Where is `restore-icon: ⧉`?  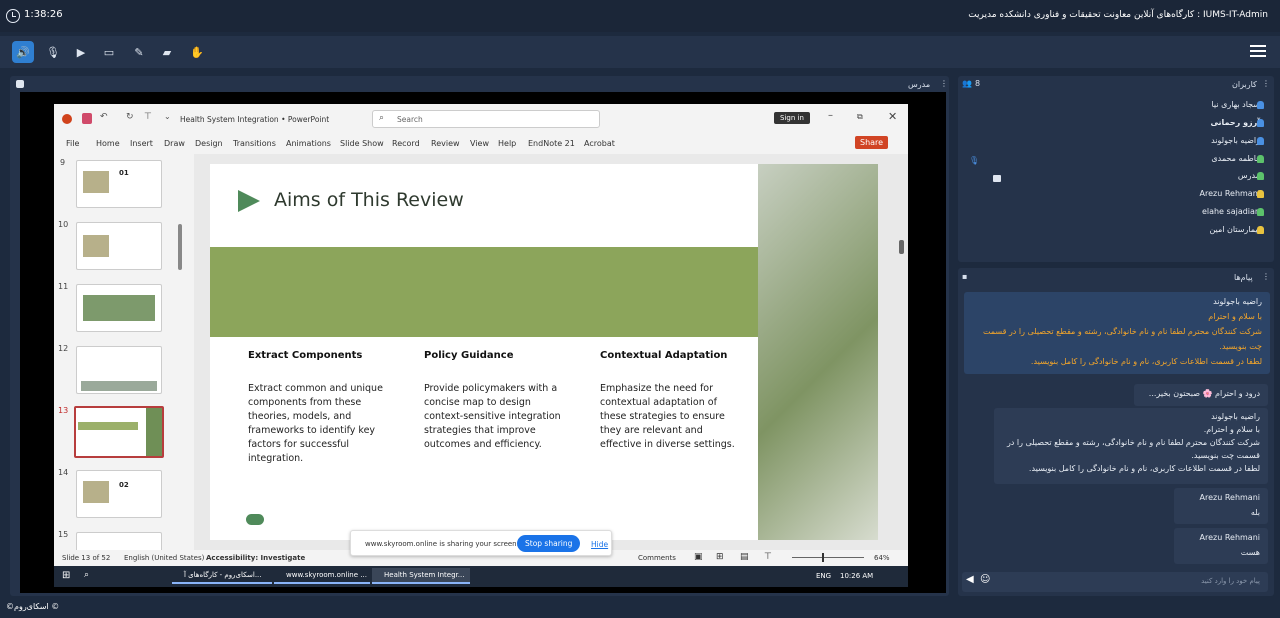 restore-icon: ⧉ is located at coordinates (860, 117).